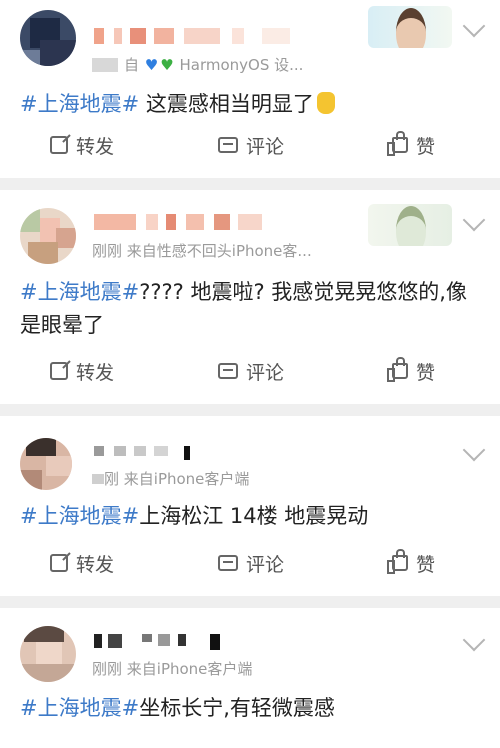  I want to click on post-header: 刚 来自iPhone客户端, so click(250, 458).